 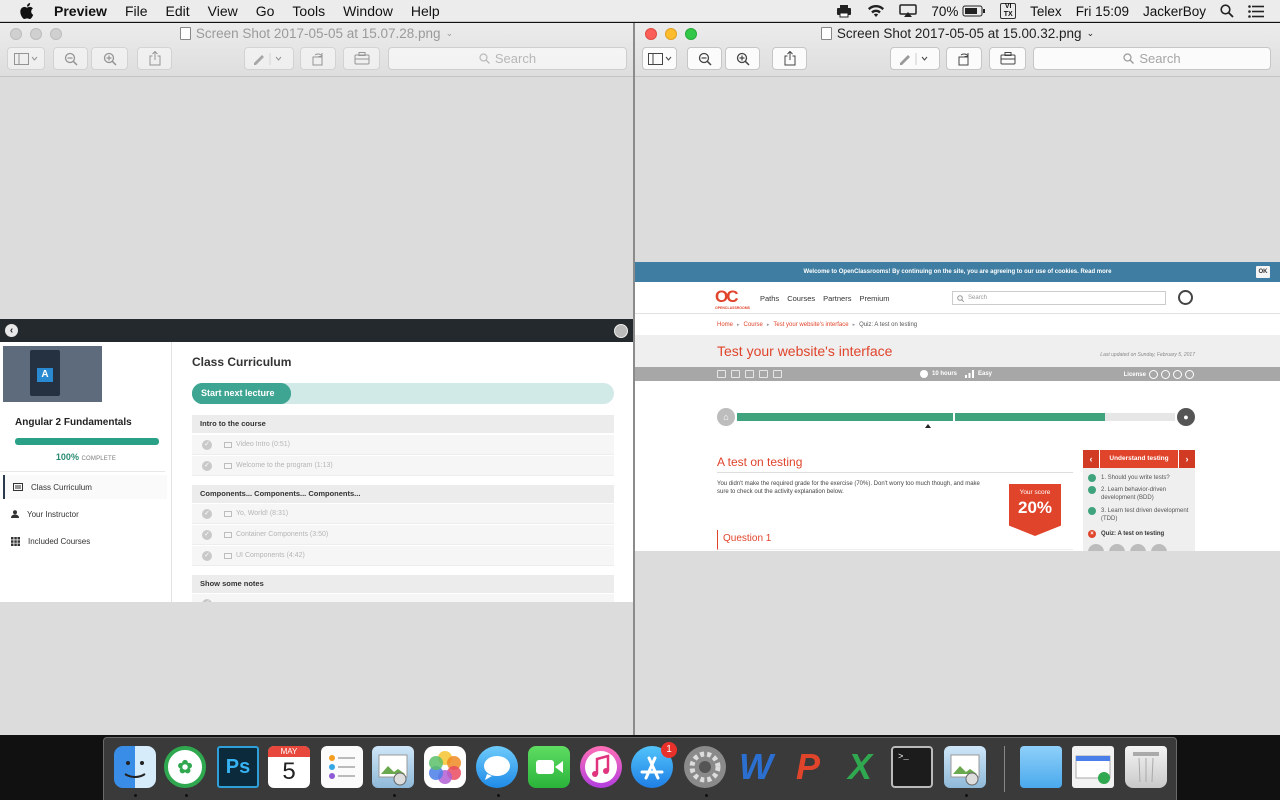 What do you see at coordinates (985, 374) in the screenshot?
I see `difficulty-text: Easy` at bounding box center [985, 374].